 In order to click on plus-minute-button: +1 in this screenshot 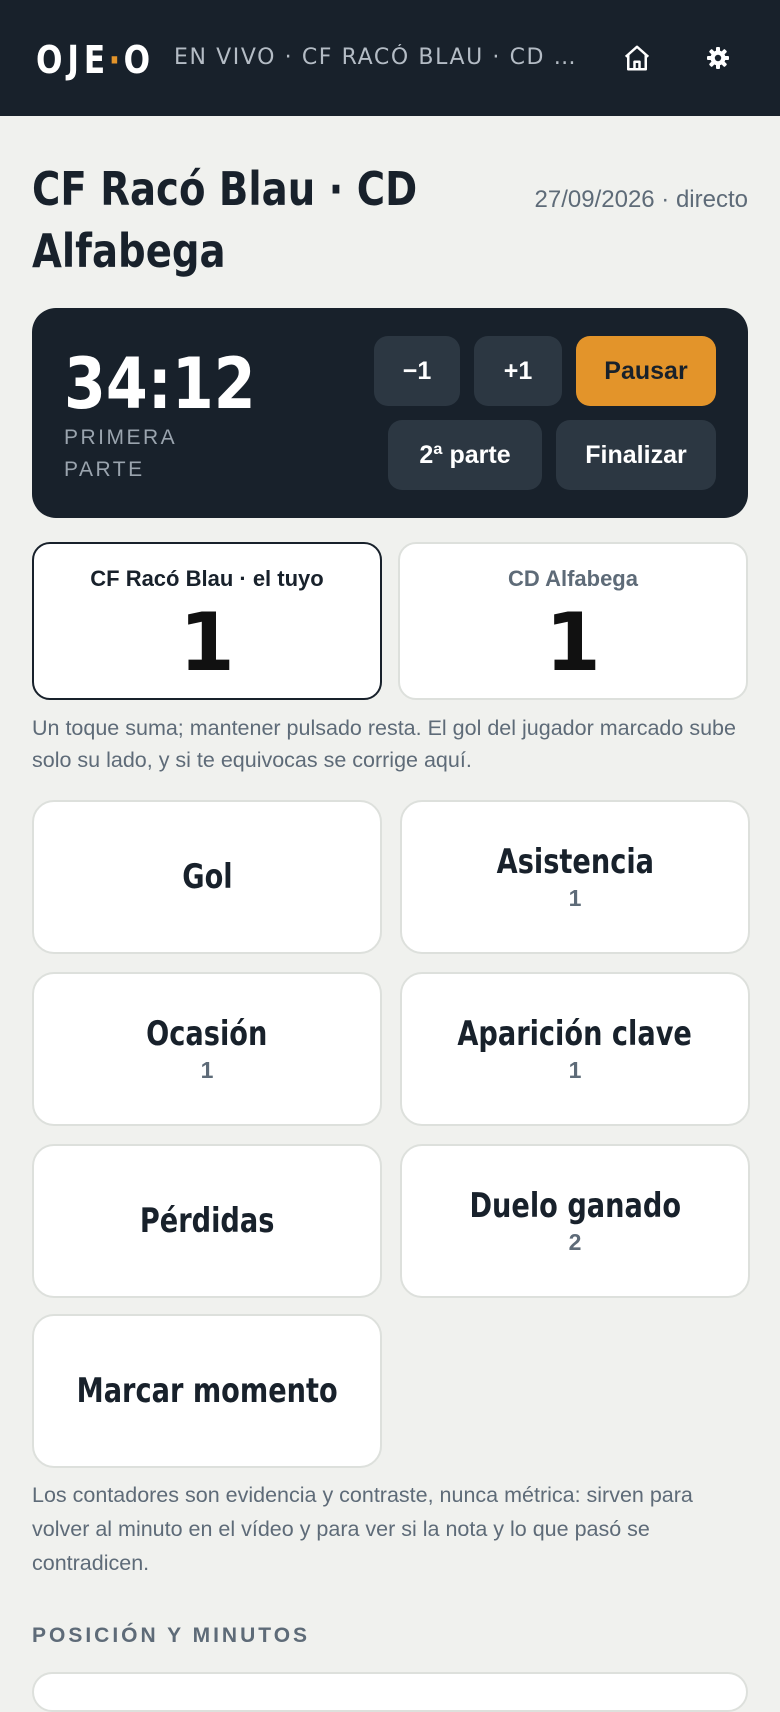, I will do `click(518, 371)`.